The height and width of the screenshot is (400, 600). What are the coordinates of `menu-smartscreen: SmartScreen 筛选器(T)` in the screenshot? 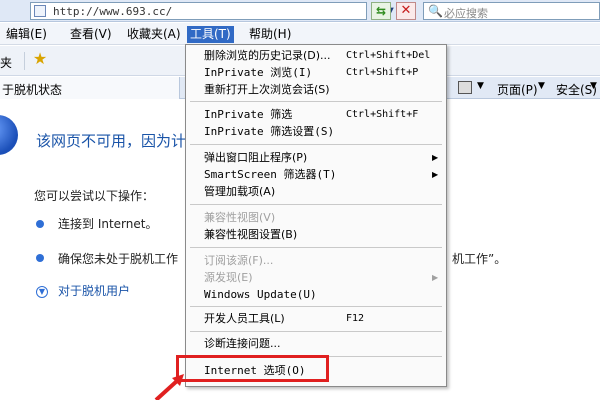 It's located at (270, 175).